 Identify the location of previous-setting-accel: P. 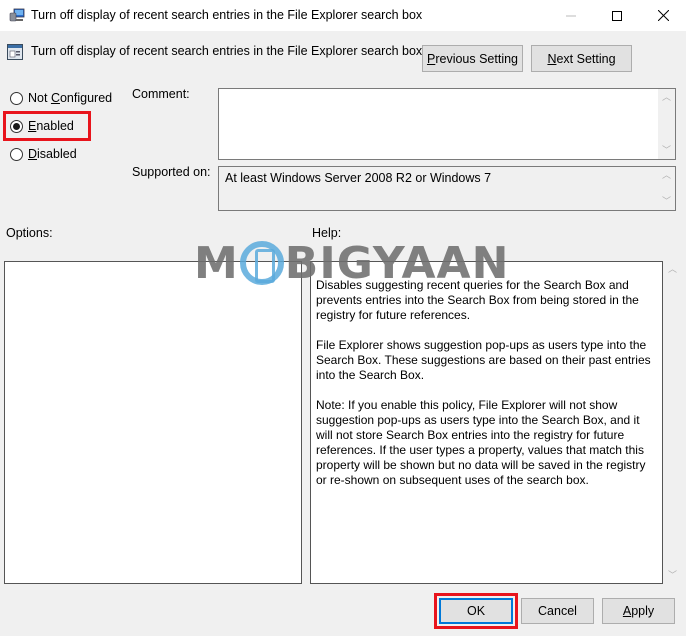
(431, 58).